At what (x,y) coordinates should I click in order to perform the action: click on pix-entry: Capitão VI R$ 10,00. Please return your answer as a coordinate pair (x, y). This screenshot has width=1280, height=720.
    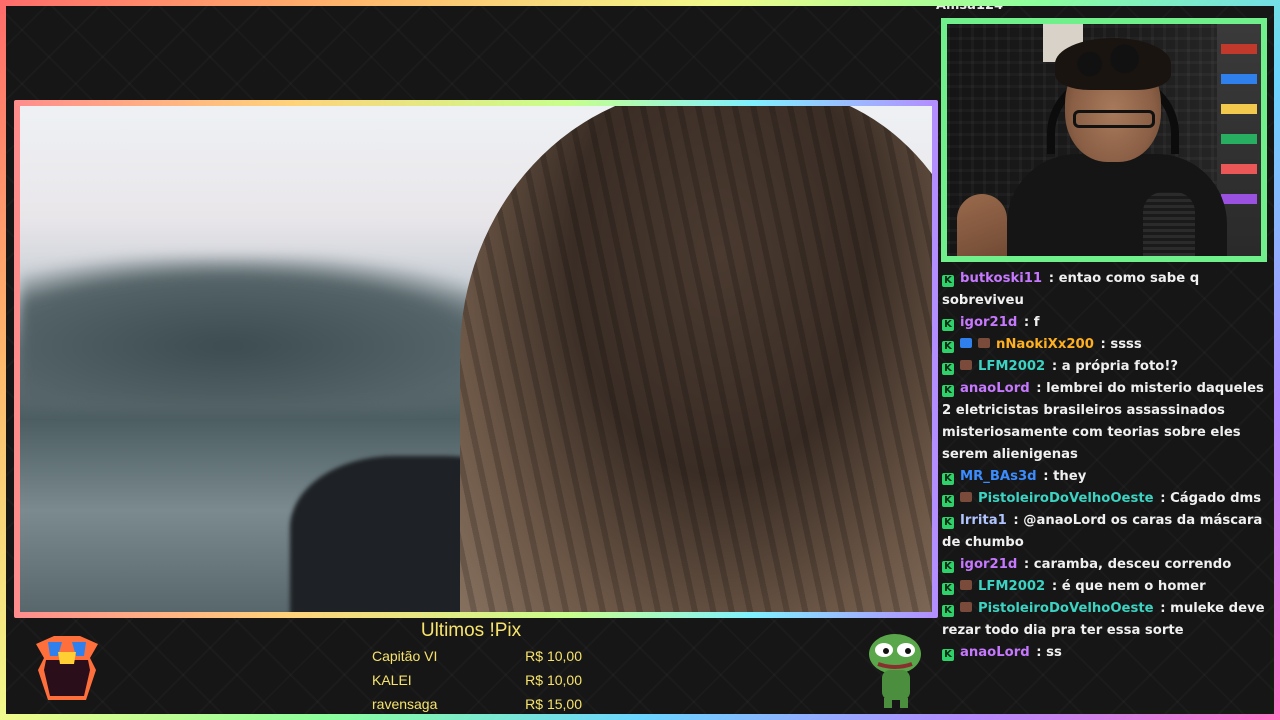
    Looking at the image, I should click on (477, 658).